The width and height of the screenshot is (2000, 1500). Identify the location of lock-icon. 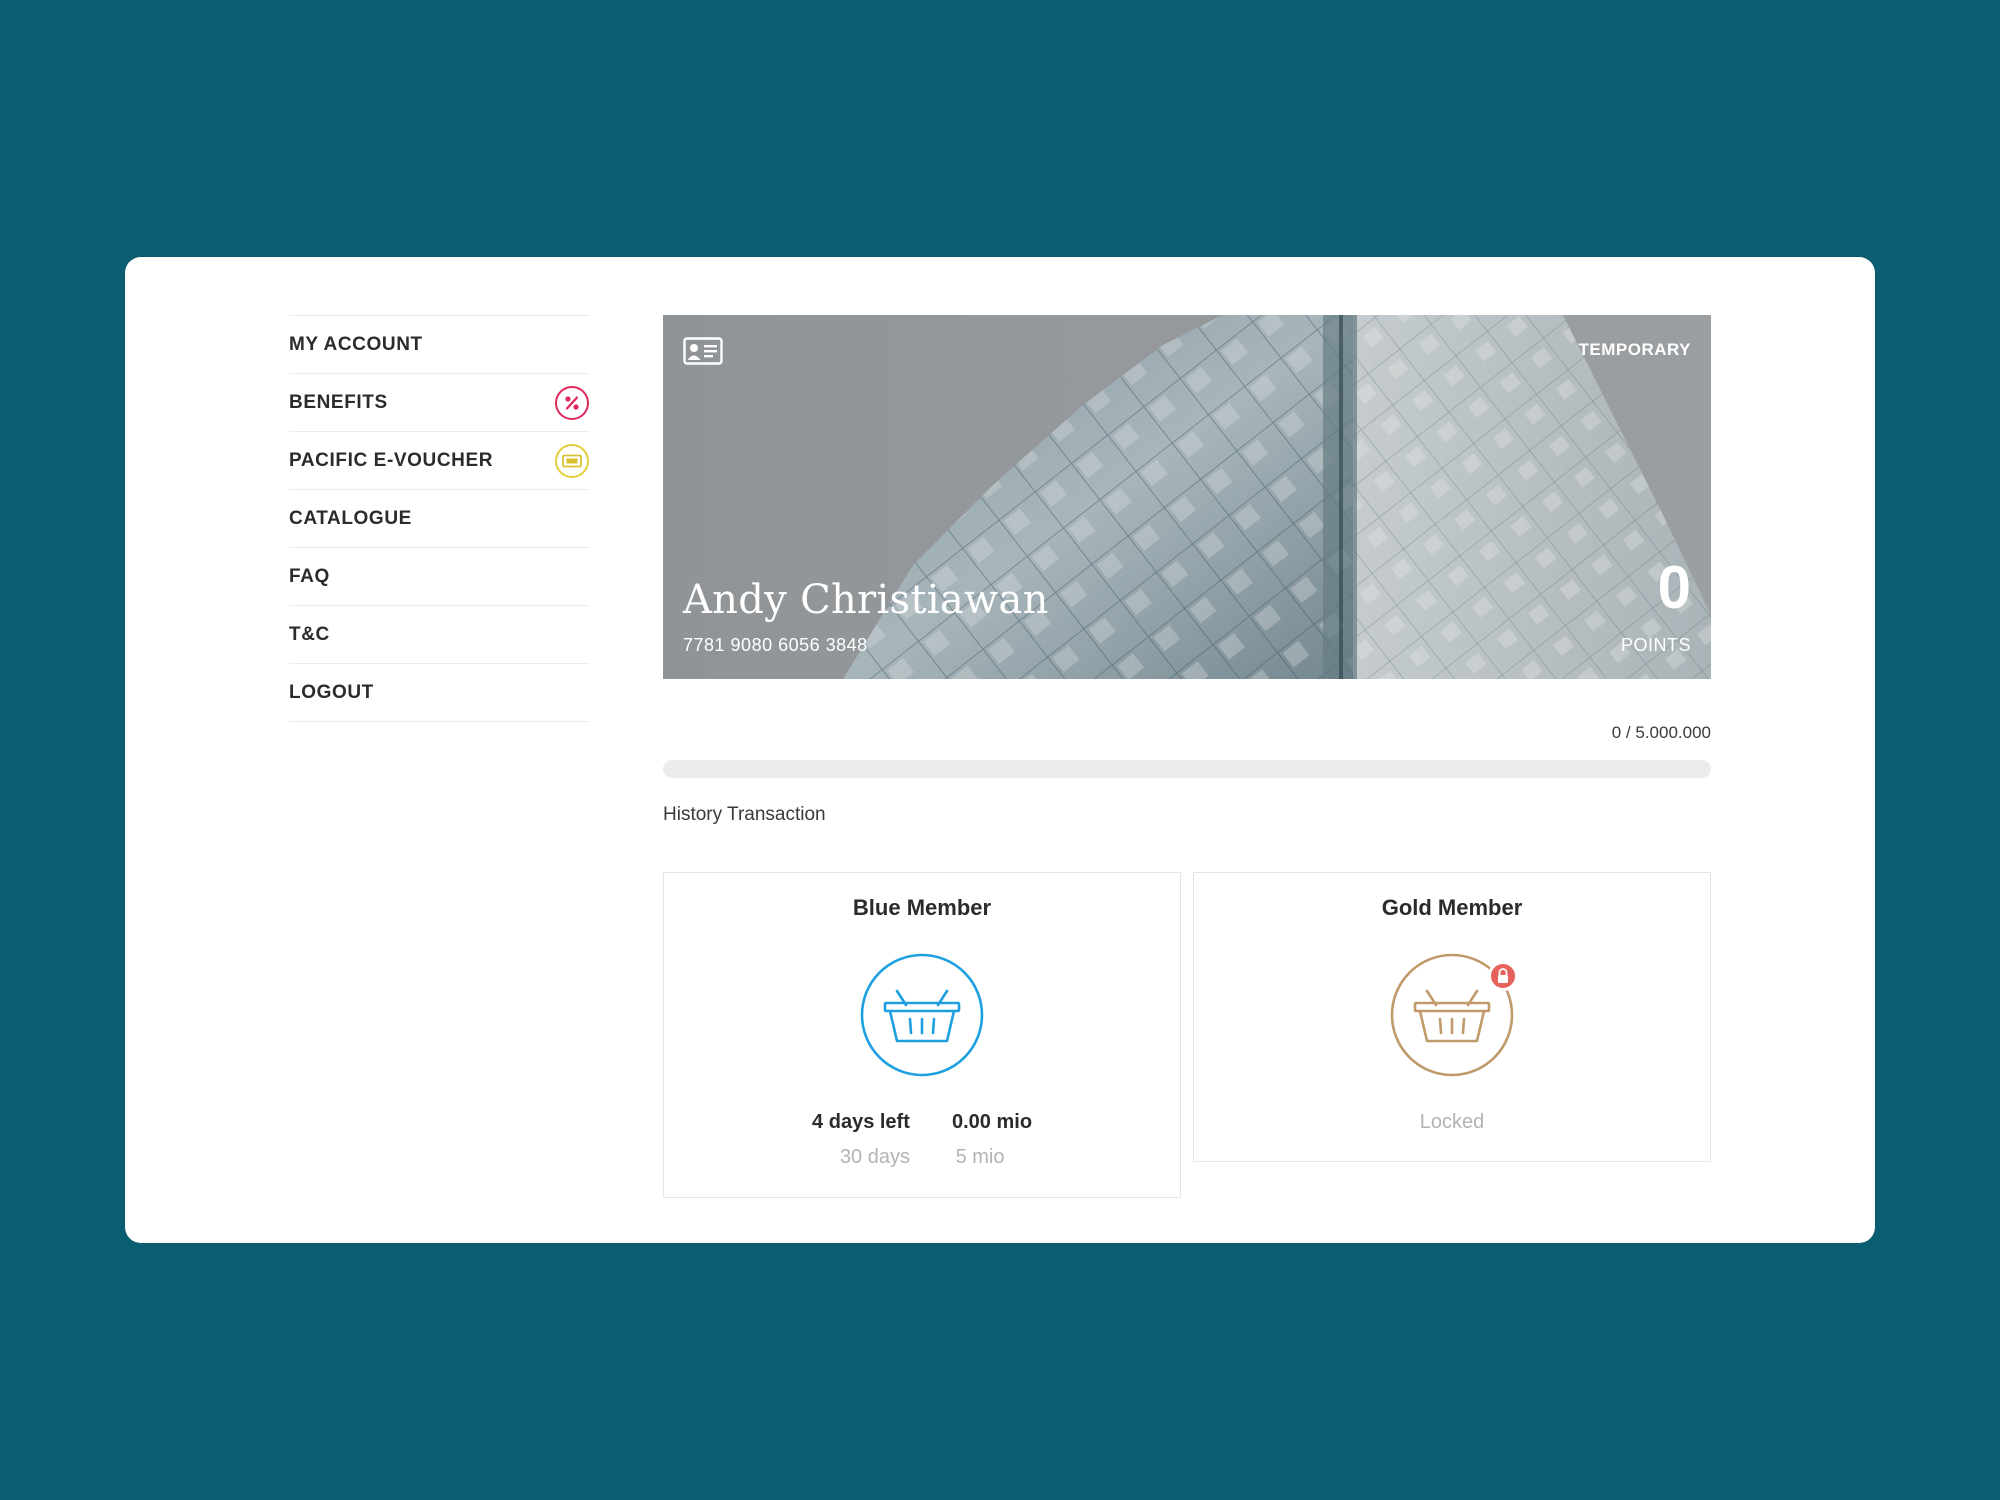
(1503, 976).